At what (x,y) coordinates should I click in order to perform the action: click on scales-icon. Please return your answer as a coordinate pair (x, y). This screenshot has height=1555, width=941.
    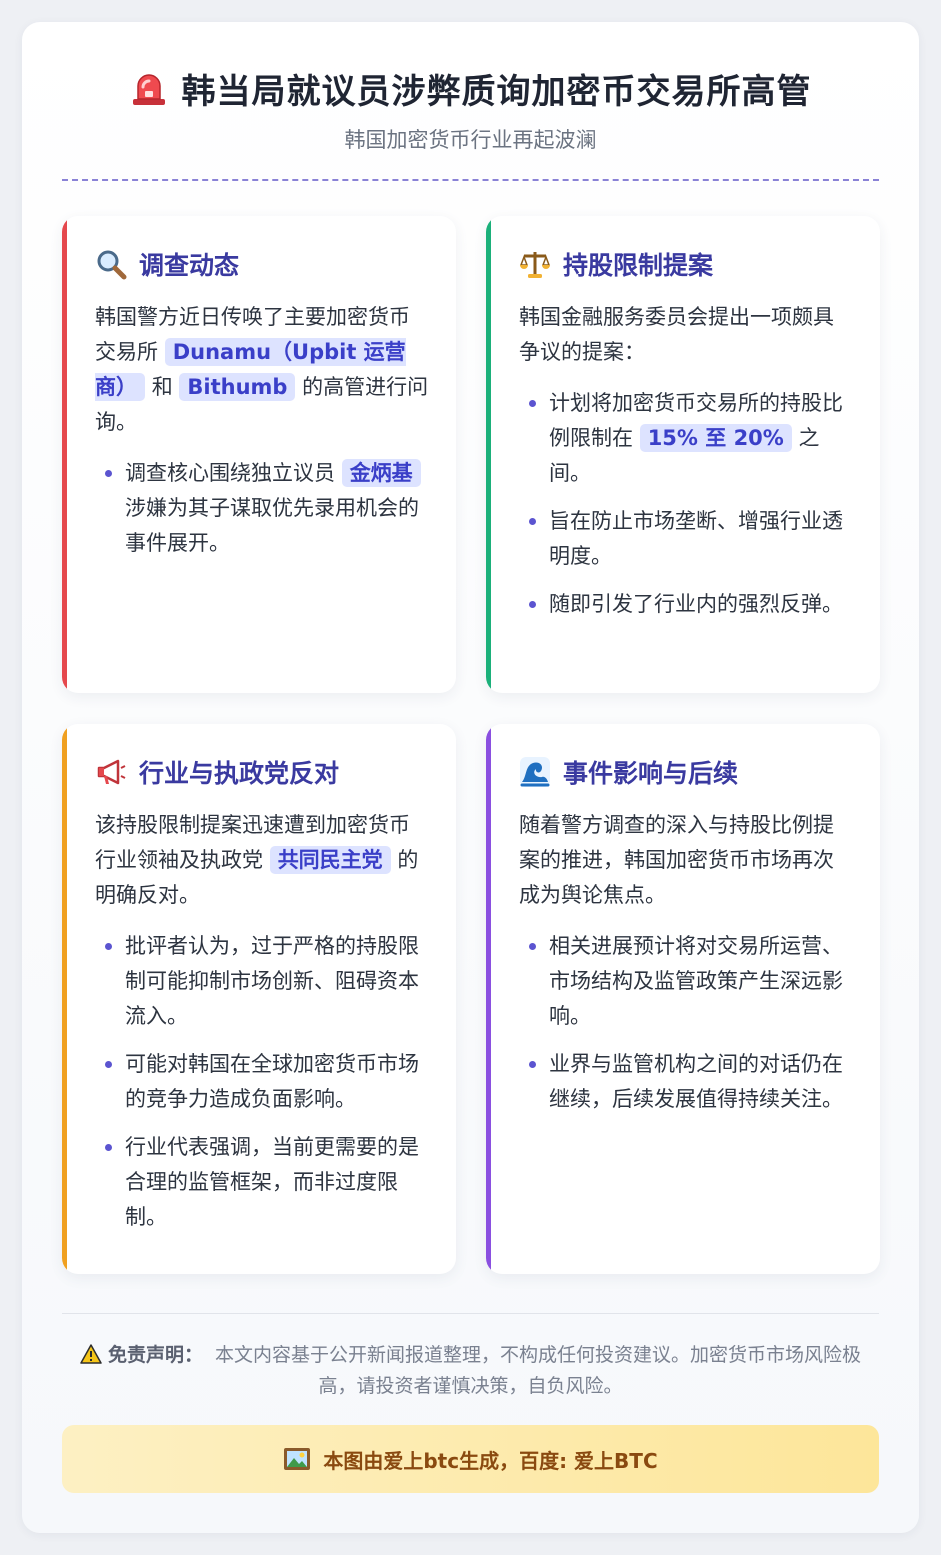
    Looking at the image, I should click on (535, 265).